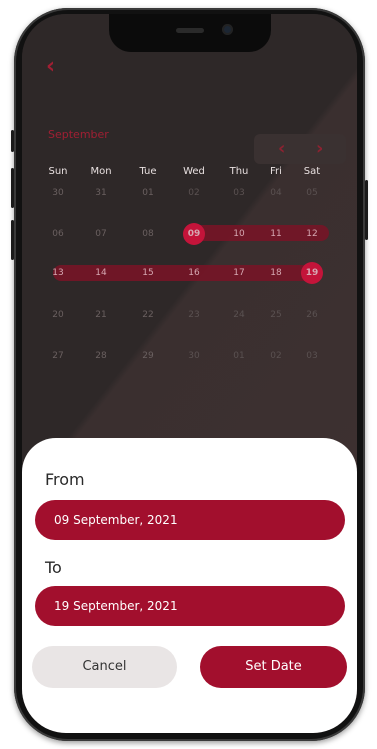  What do you see at coordinates (312, 315) in the screenshot?
I see `calendar-day: 26` at bounding box center [312, 315].